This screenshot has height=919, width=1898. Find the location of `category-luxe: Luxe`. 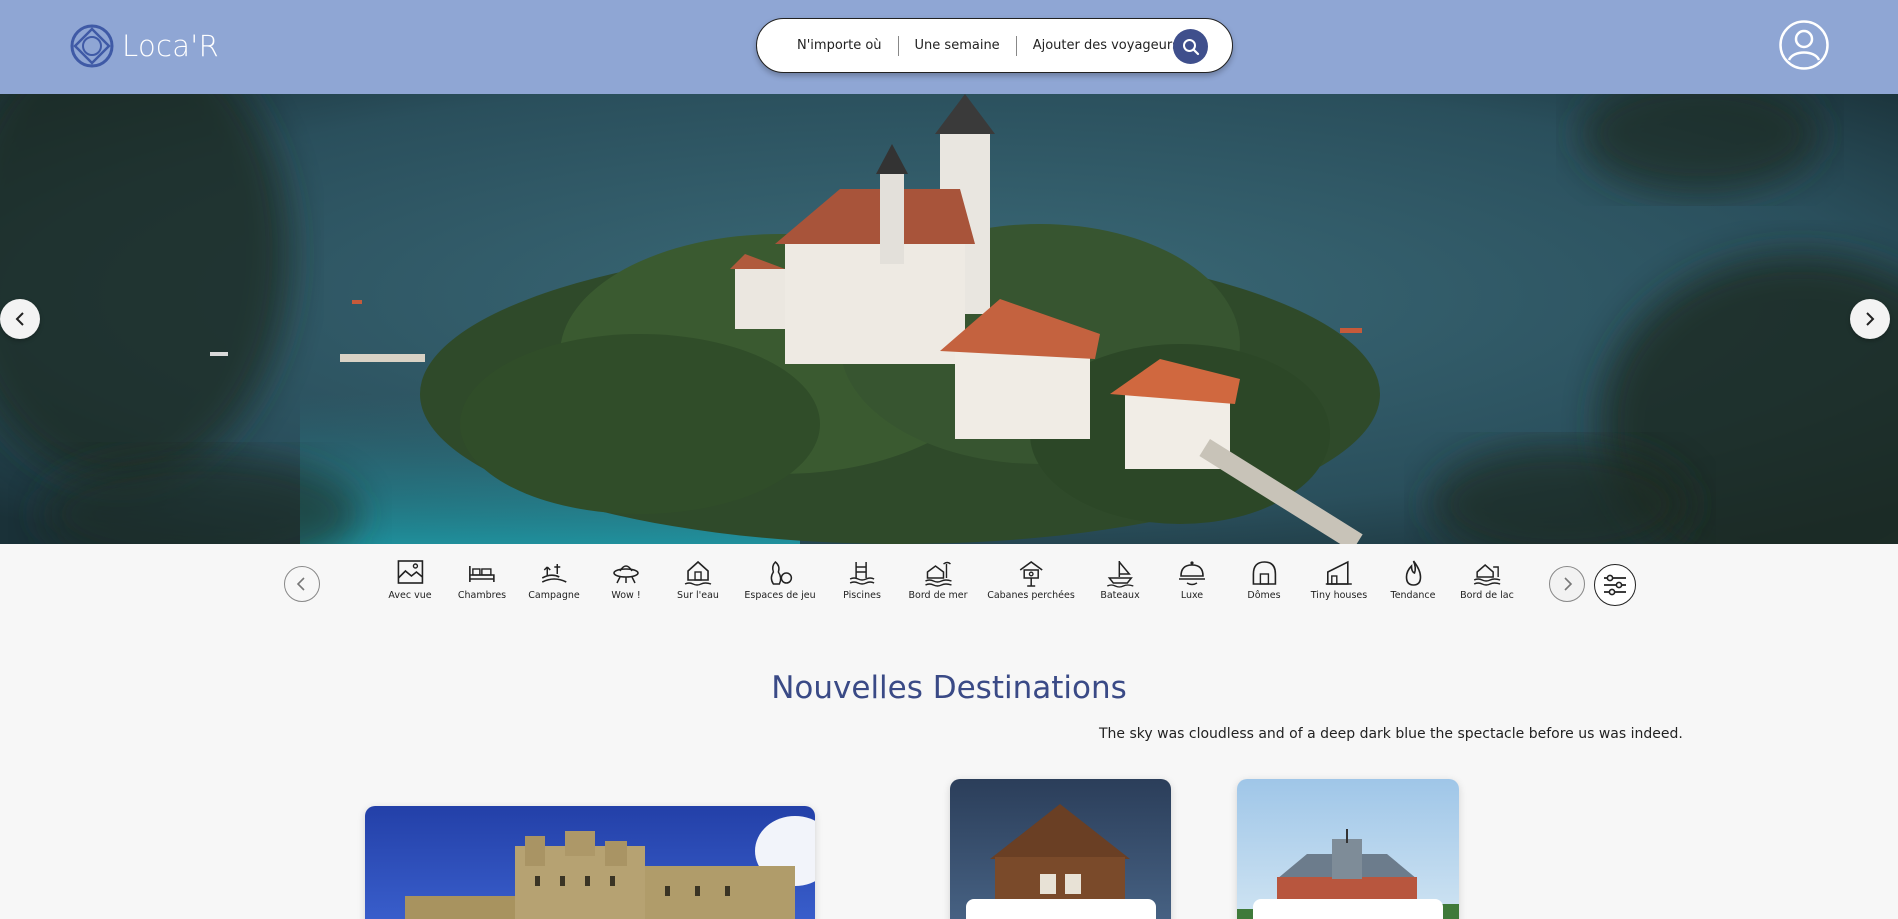

category-luxe: Luxe is located at coordinates (1192, 579).